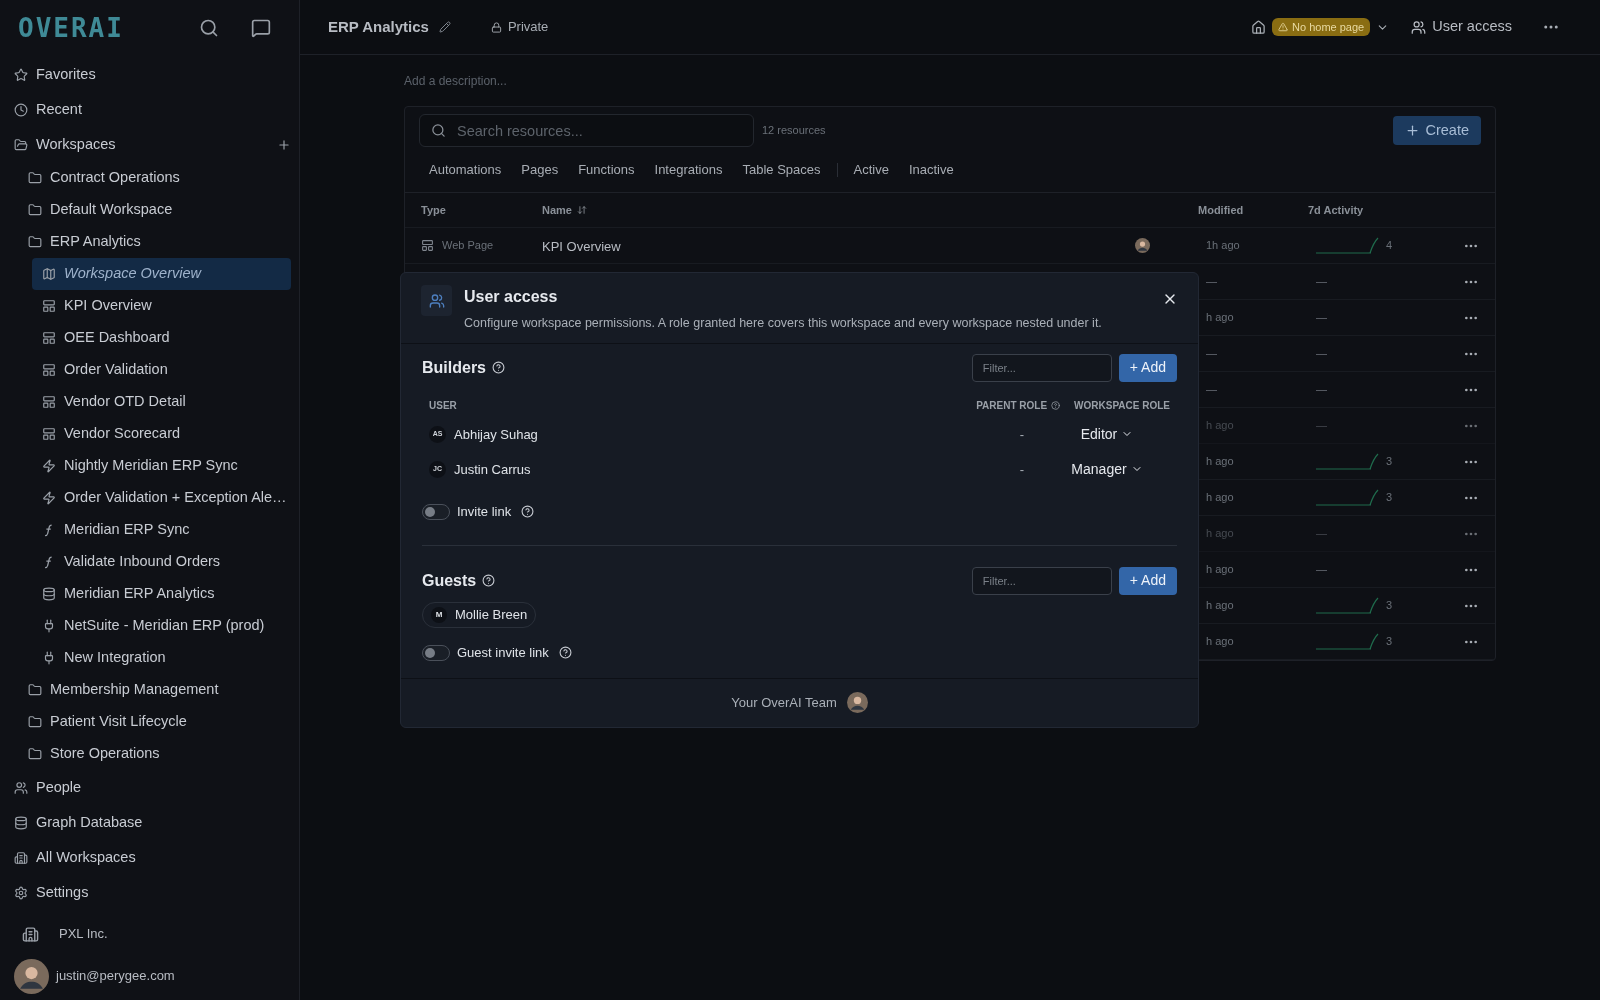 Image resolution: width=1600 pixels, height=1000 pixels. I want to click on sidebar-item: Validate Inbound Orders, so click(161, 562).